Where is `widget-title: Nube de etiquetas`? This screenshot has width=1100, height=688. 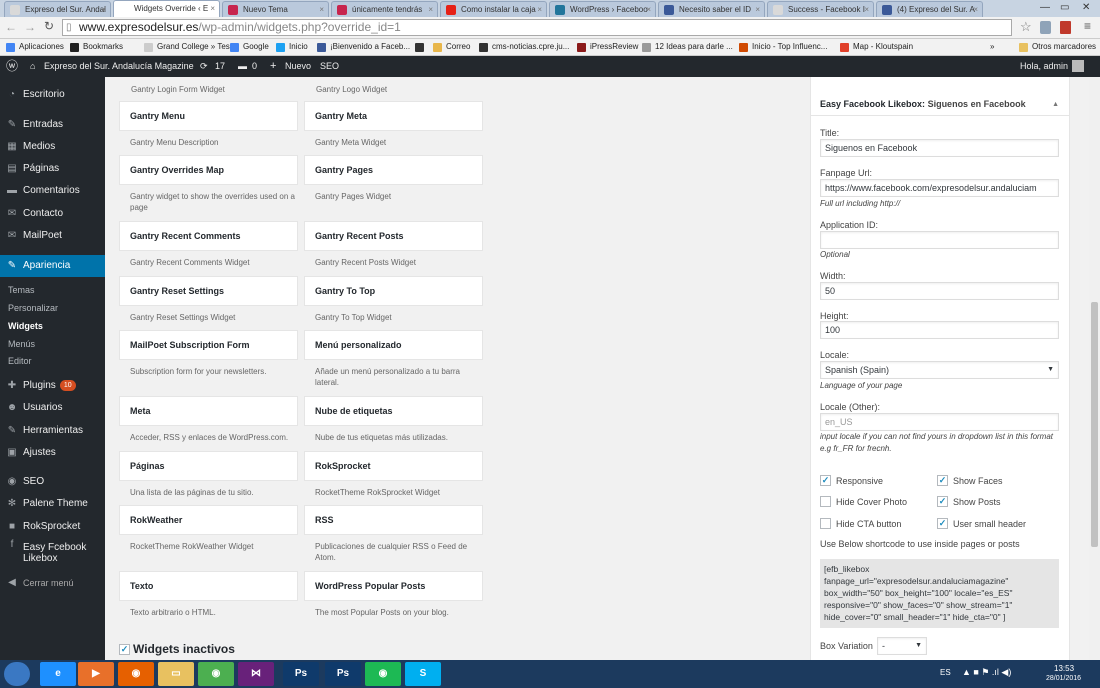
widget-title: Nube de etiquetas is located at coordinates (393, 411).